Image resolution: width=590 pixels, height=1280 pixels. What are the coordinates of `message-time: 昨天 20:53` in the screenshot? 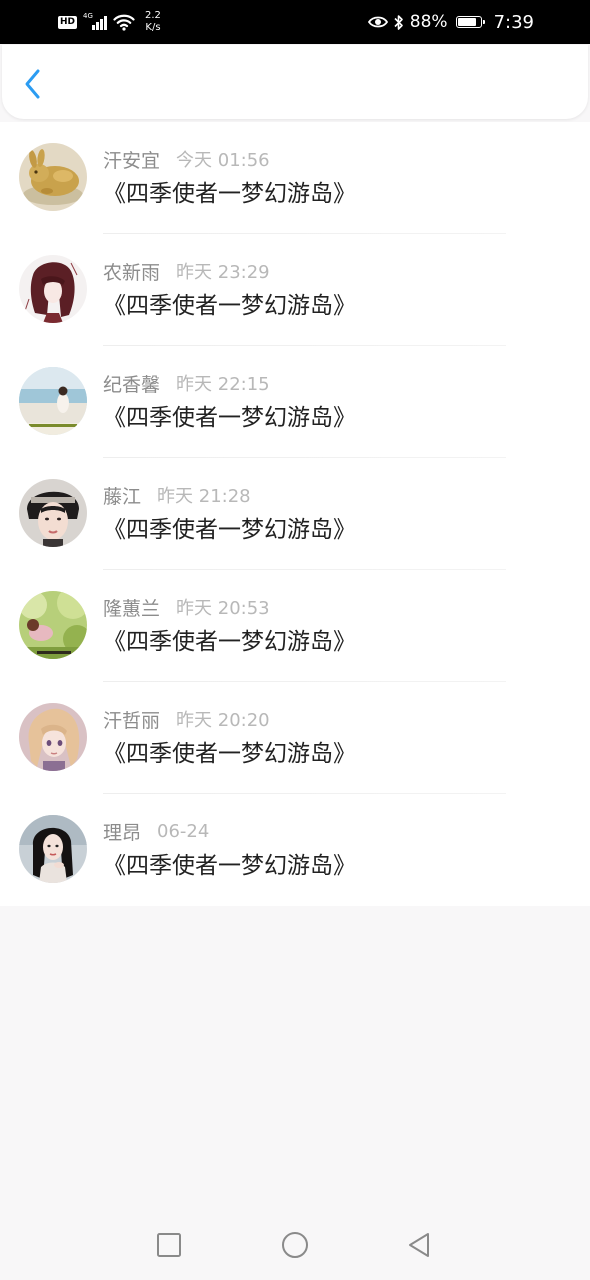 It's located at (223, 608).